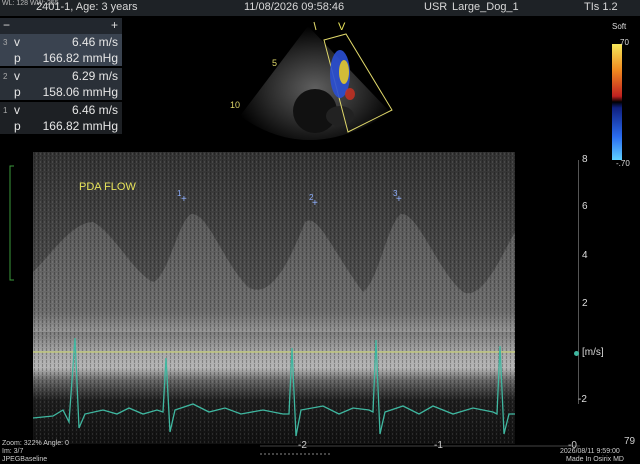 This screenshot has width=640, height=464. Describe the element at coordinates (61, 42) in the screenshot. I see `measurement-row: 3 v 6.46 m/s` at that location.